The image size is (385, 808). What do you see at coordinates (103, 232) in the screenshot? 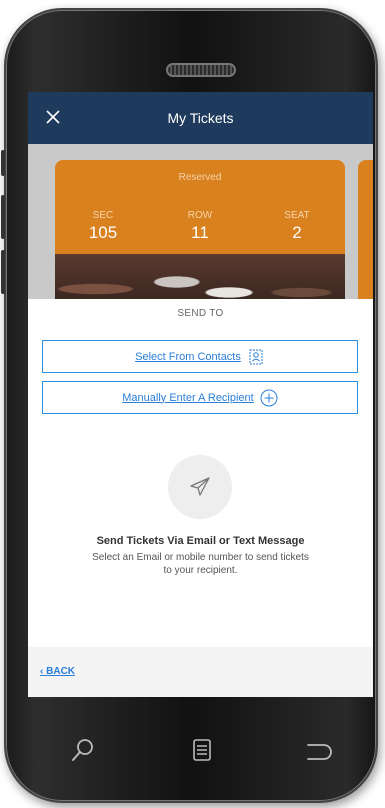
I see `section-value: 105` at bounding box center [103, 232].